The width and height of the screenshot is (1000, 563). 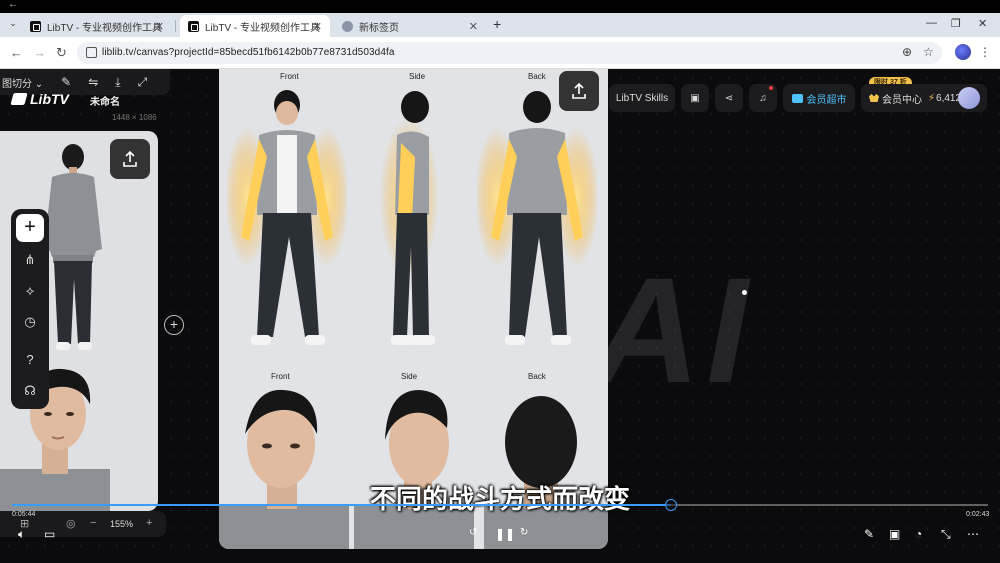 I want to click on tab-separator, so click(x=175, y=26).